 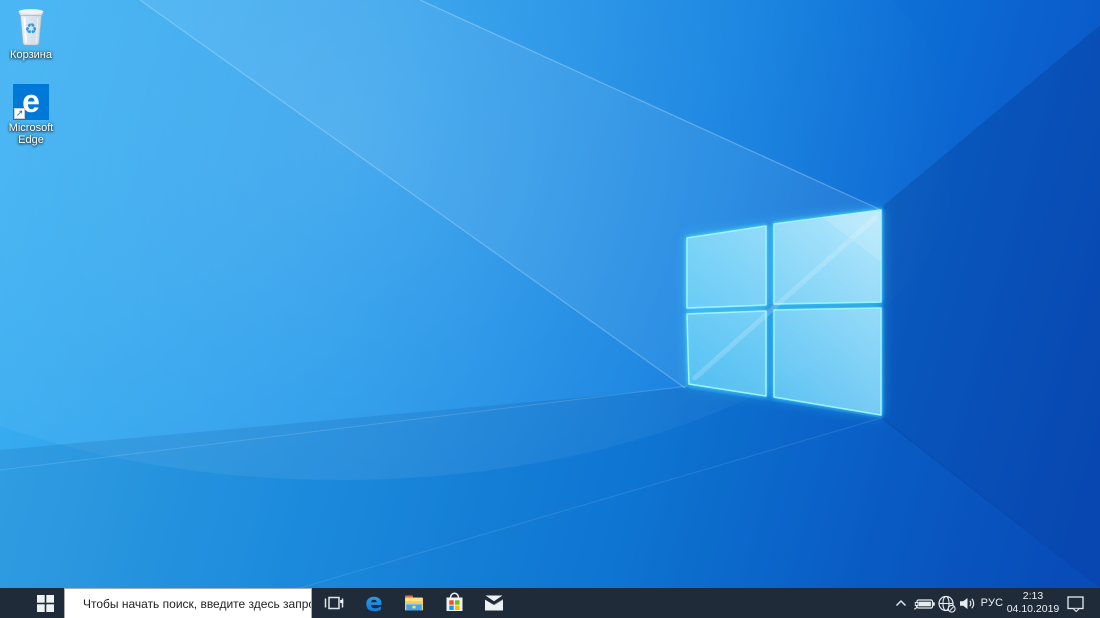 I want to click on volume-button, so click(x=967, y=603).